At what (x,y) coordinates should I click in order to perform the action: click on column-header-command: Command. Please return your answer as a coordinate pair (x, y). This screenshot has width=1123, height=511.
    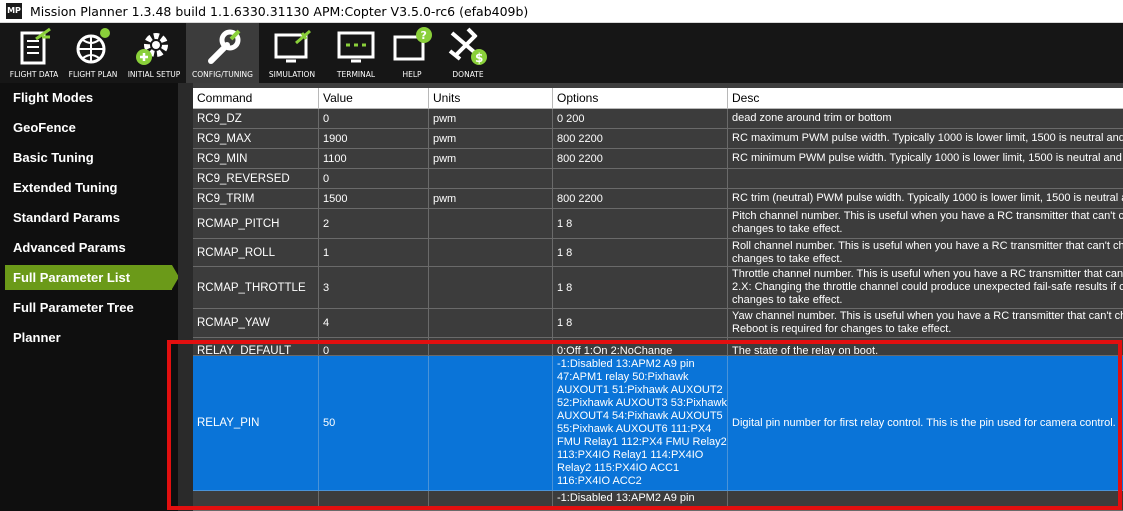
    Looking at the image, I should click on (256, 98).